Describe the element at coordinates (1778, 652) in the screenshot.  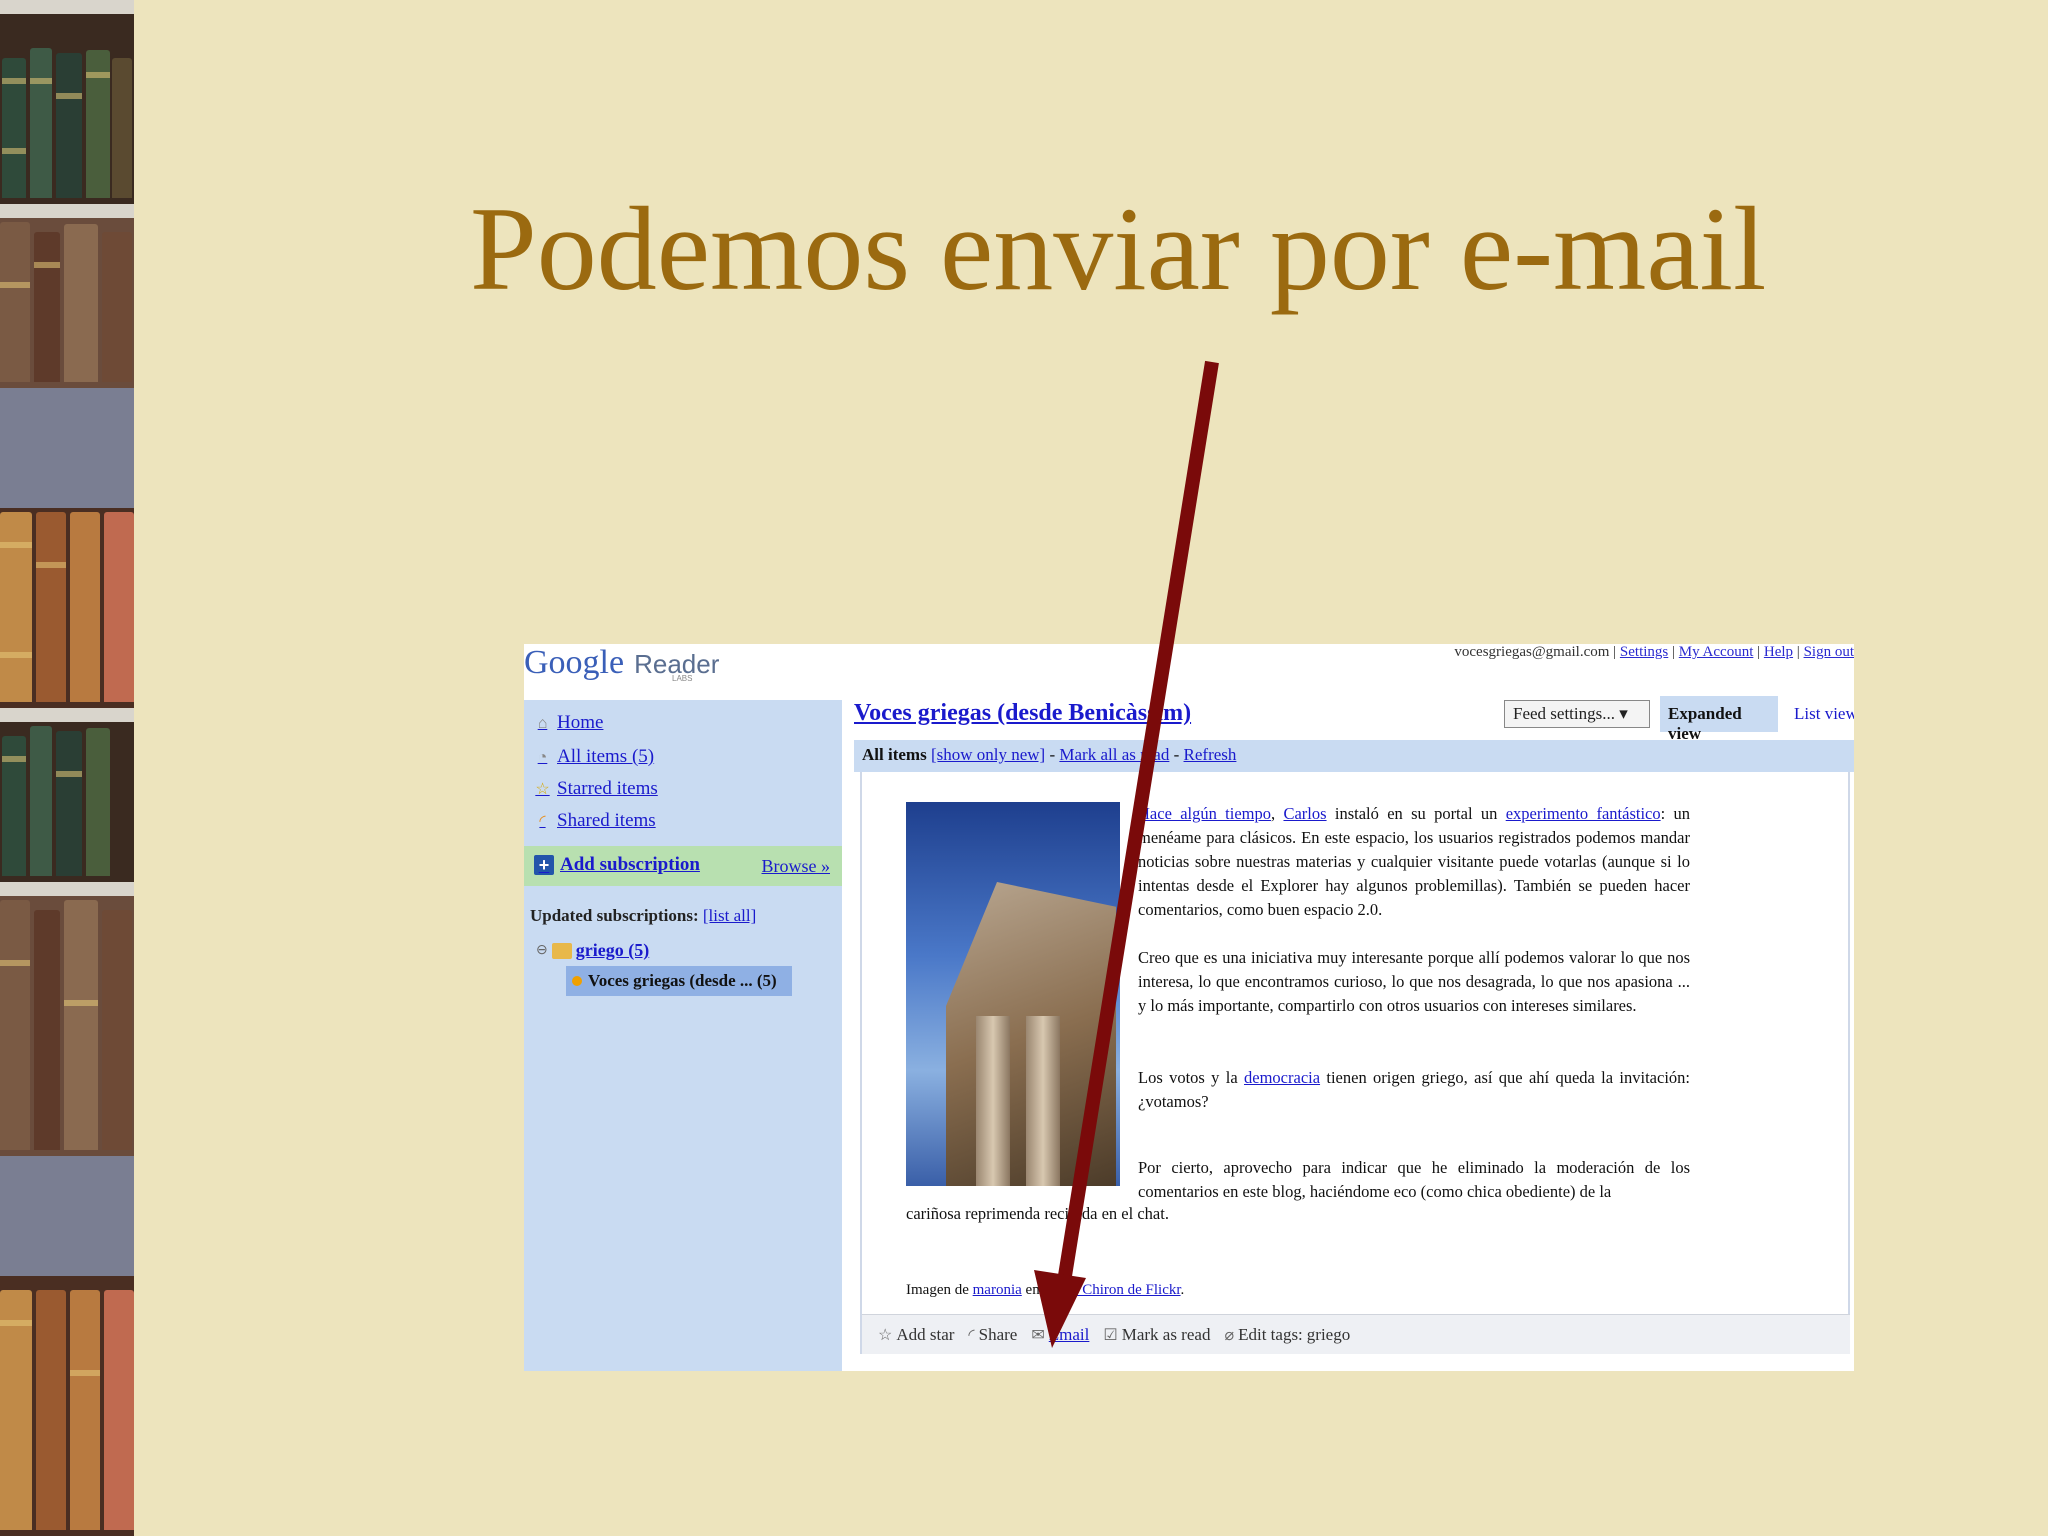
I see `help-link: Help` at that location.